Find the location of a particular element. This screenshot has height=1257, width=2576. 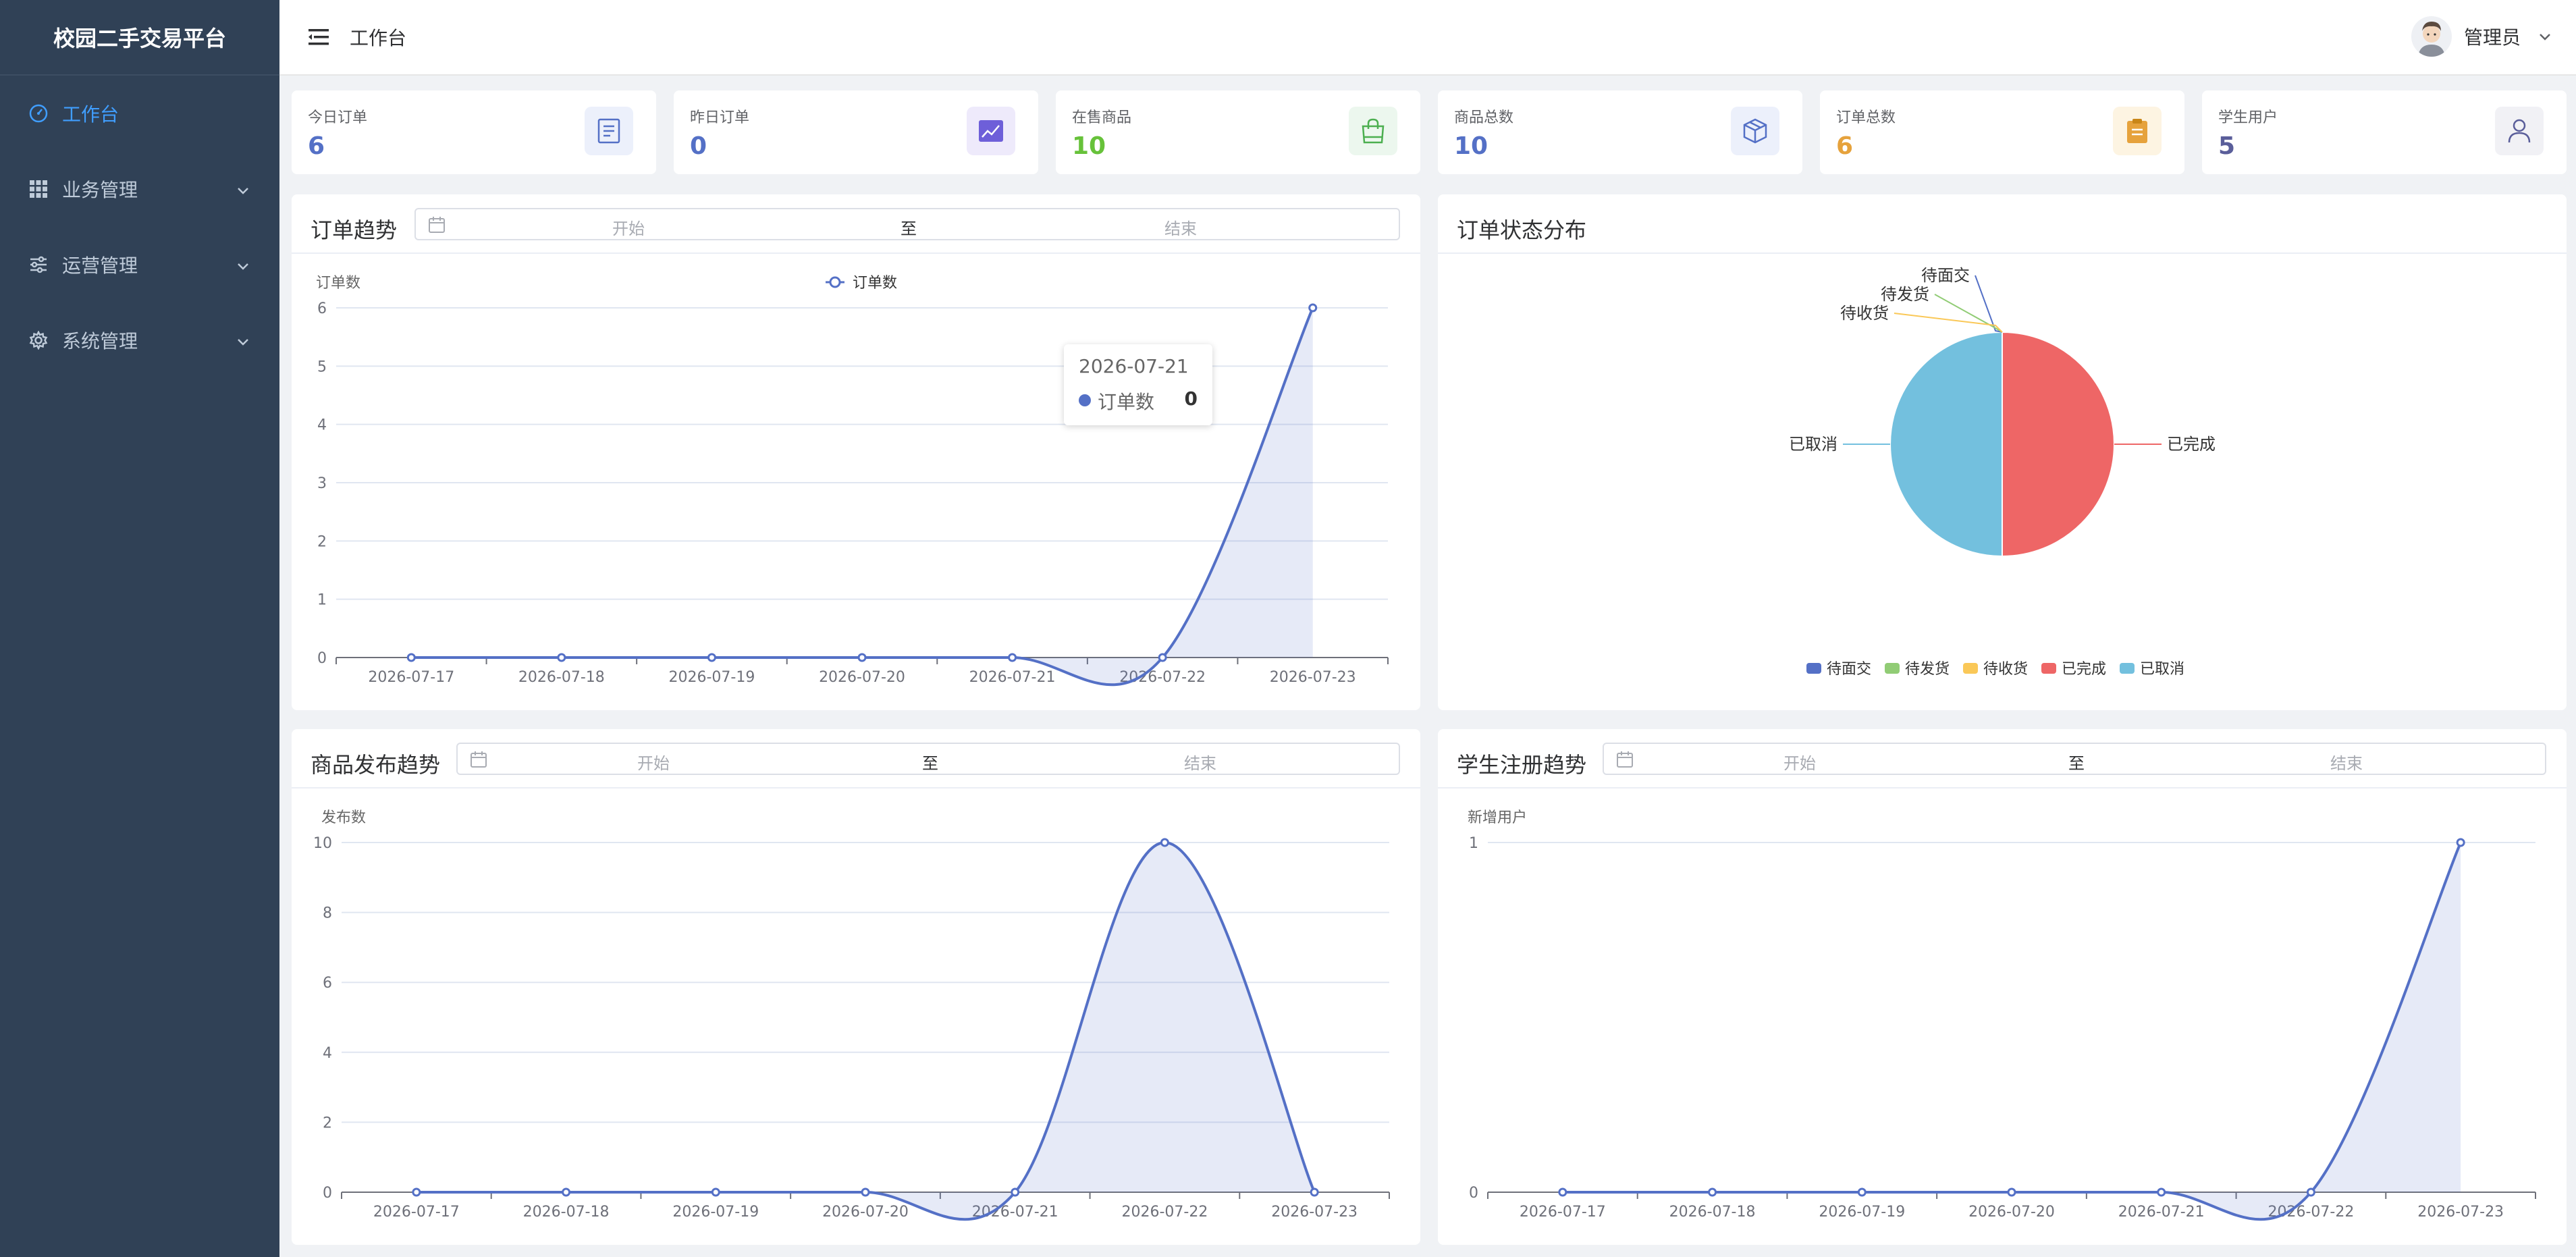

y-axis-label: 发布数 is located at coordinates (343, 817).